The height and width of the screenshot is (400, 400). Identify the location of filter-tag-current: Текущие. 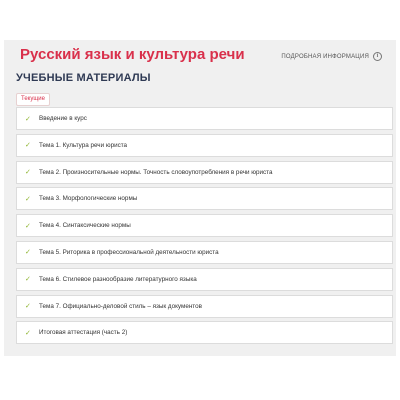
(33, 99).